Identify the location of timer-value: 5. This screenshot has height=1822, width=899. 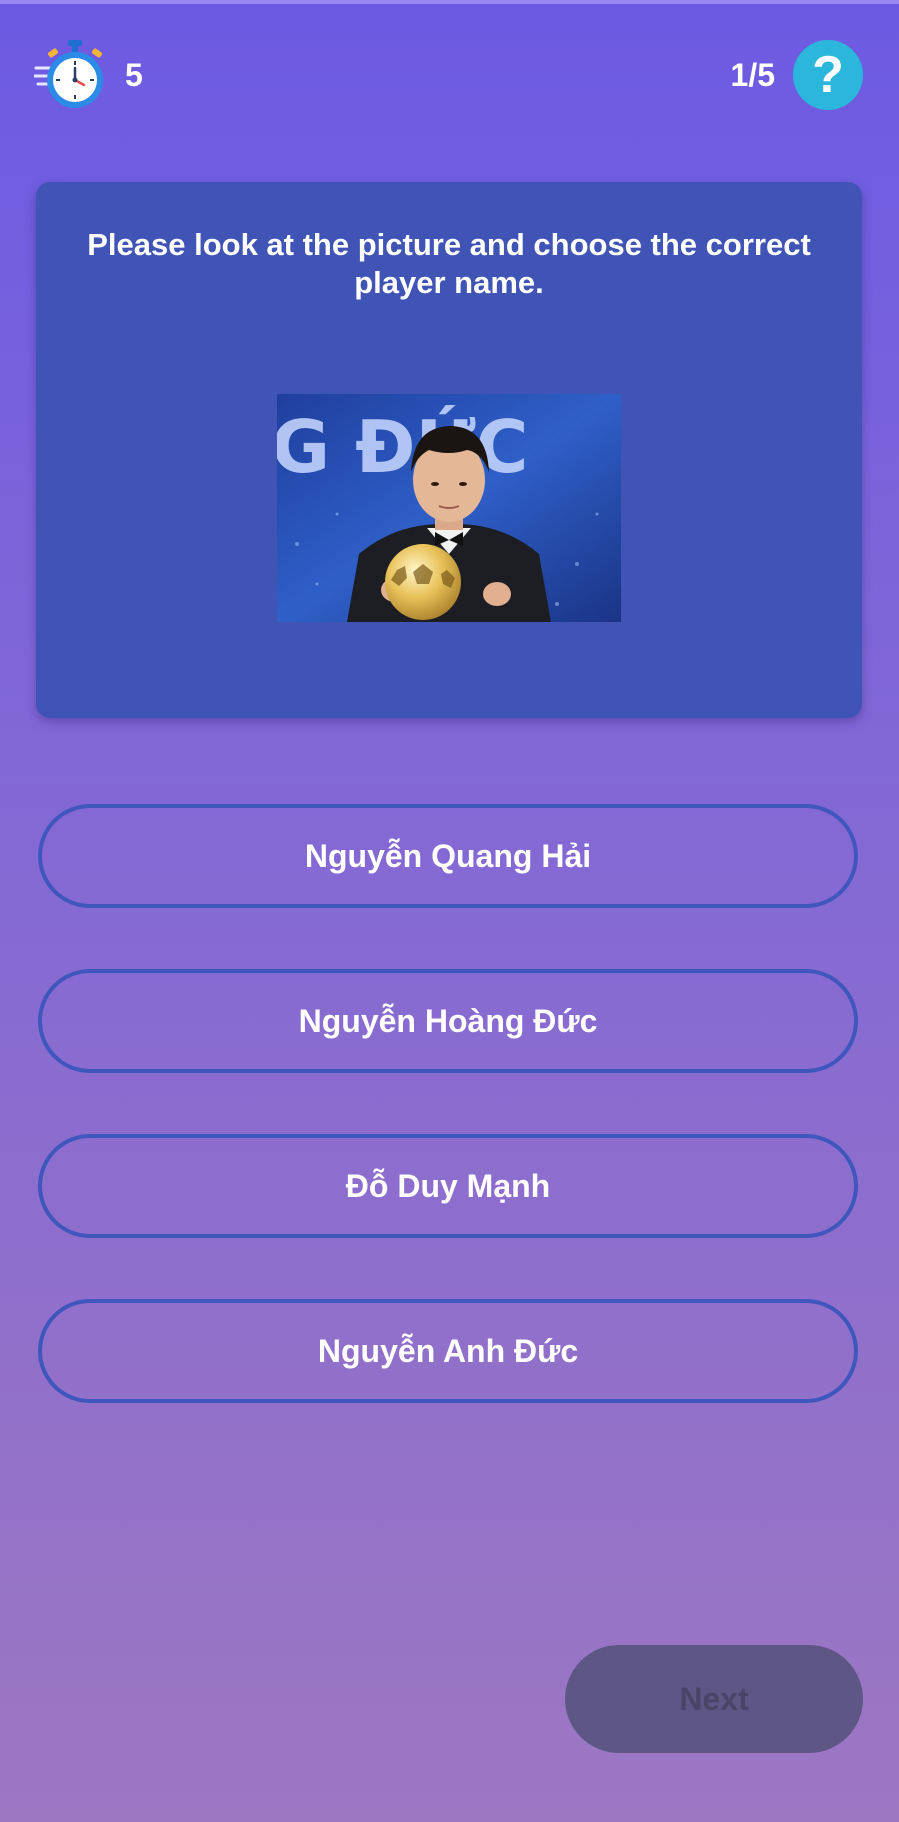
(134, 75).